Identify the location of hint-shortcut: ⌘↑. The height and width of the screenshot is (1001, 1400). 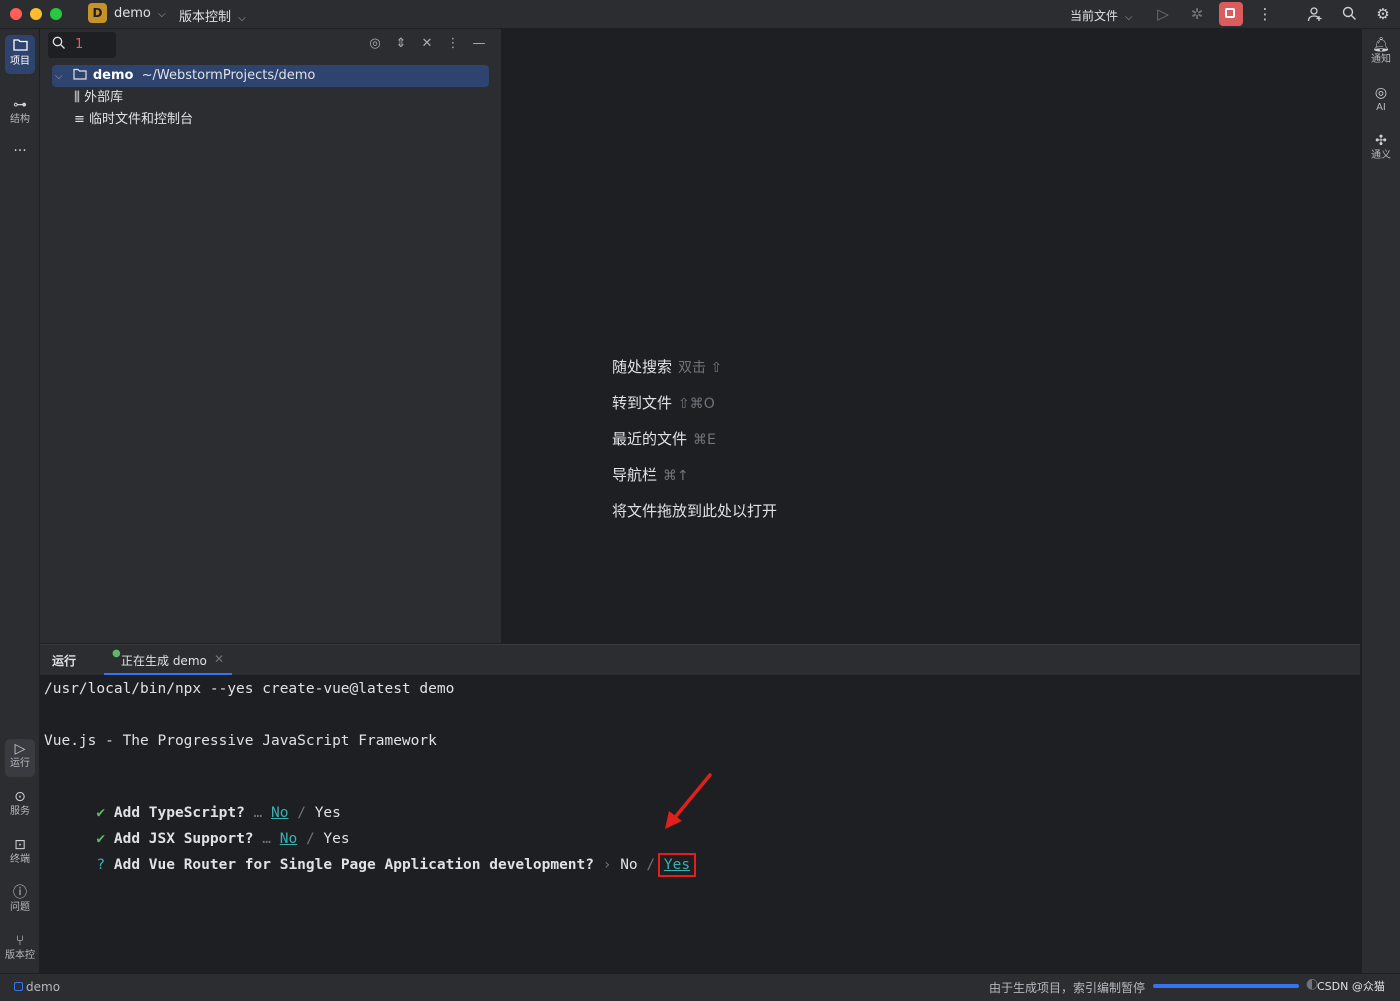
(676, 476).